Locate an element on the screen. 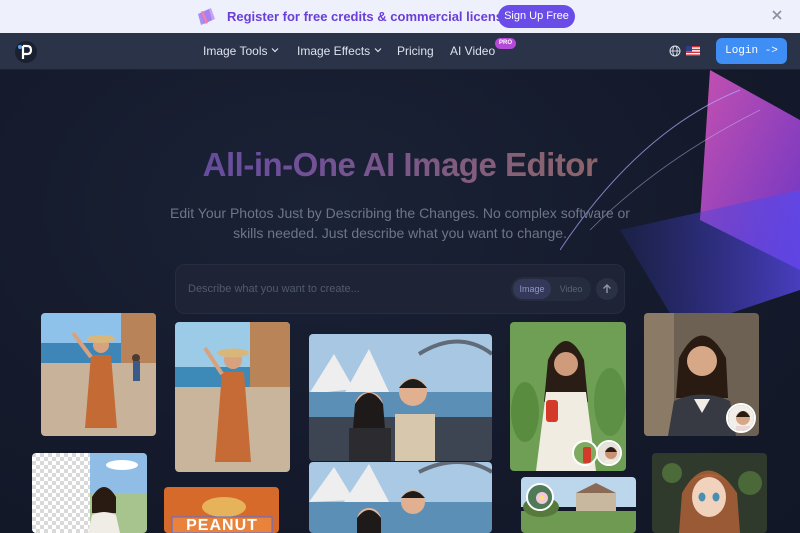 The image size is (800, 533). nav-image-effects-label: Image Effects is located at coordinates (334, 51).